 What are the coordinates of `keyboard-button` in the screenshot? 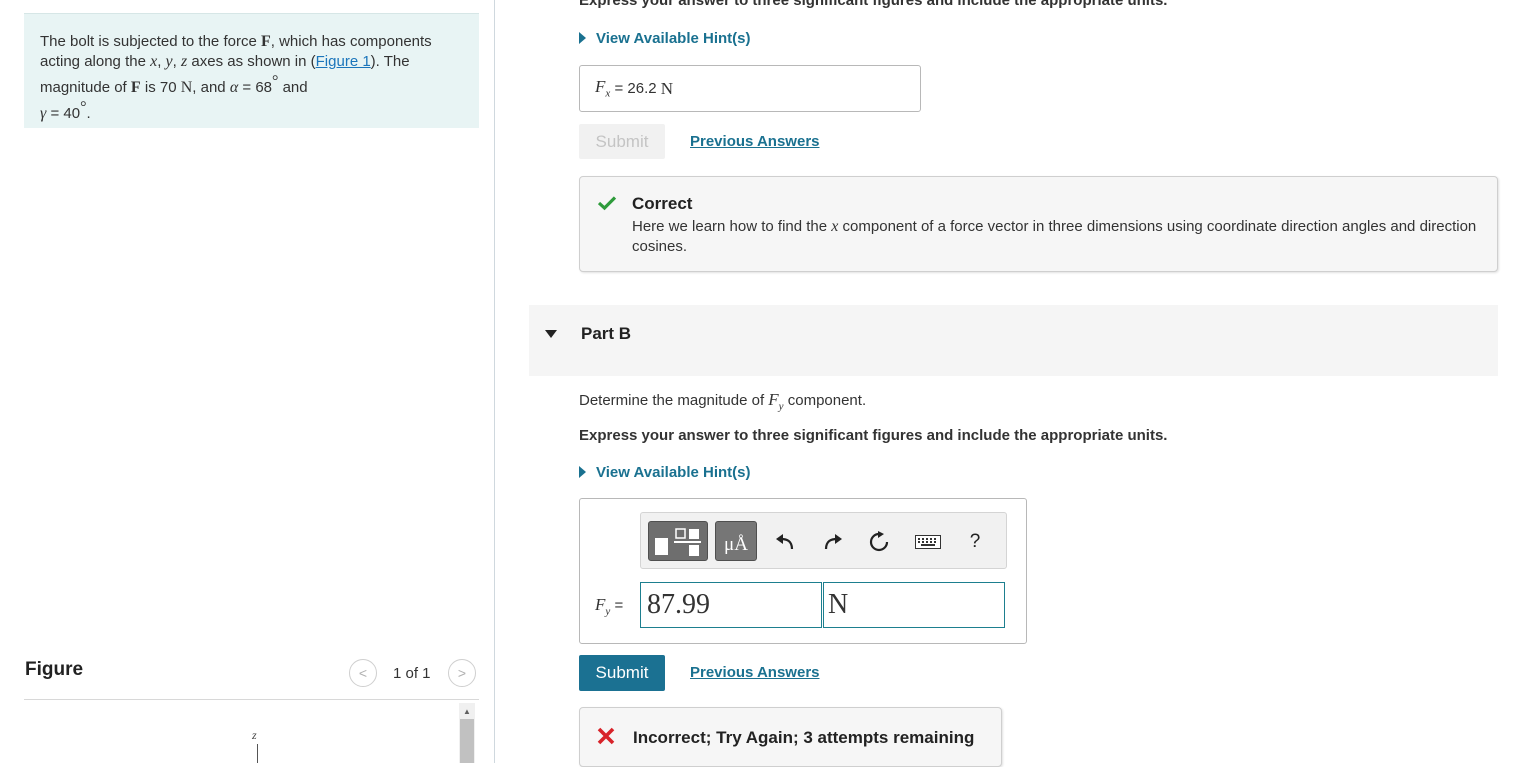 It's located at (928, 542).